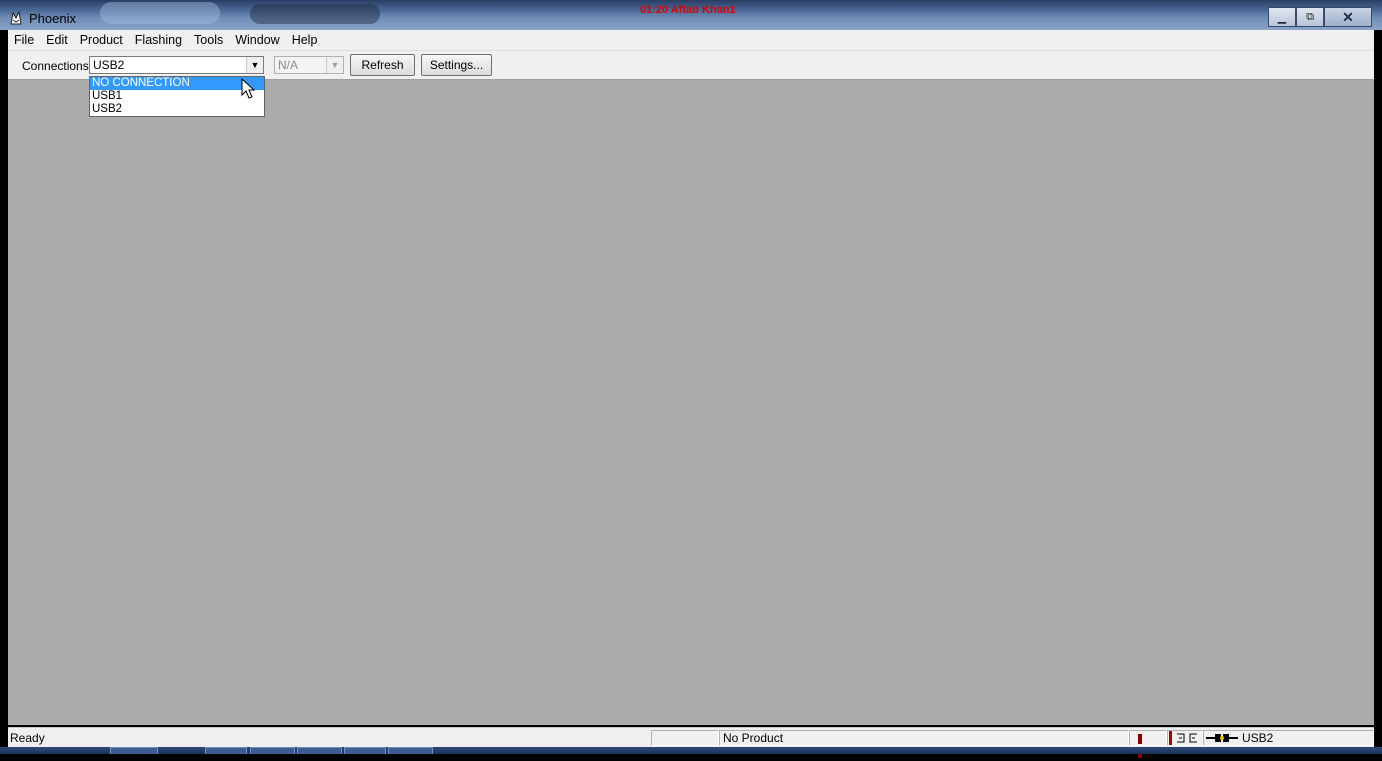 The image size is (1382, 761). I want to click on aero-glass-highlight, so click(160, 13).